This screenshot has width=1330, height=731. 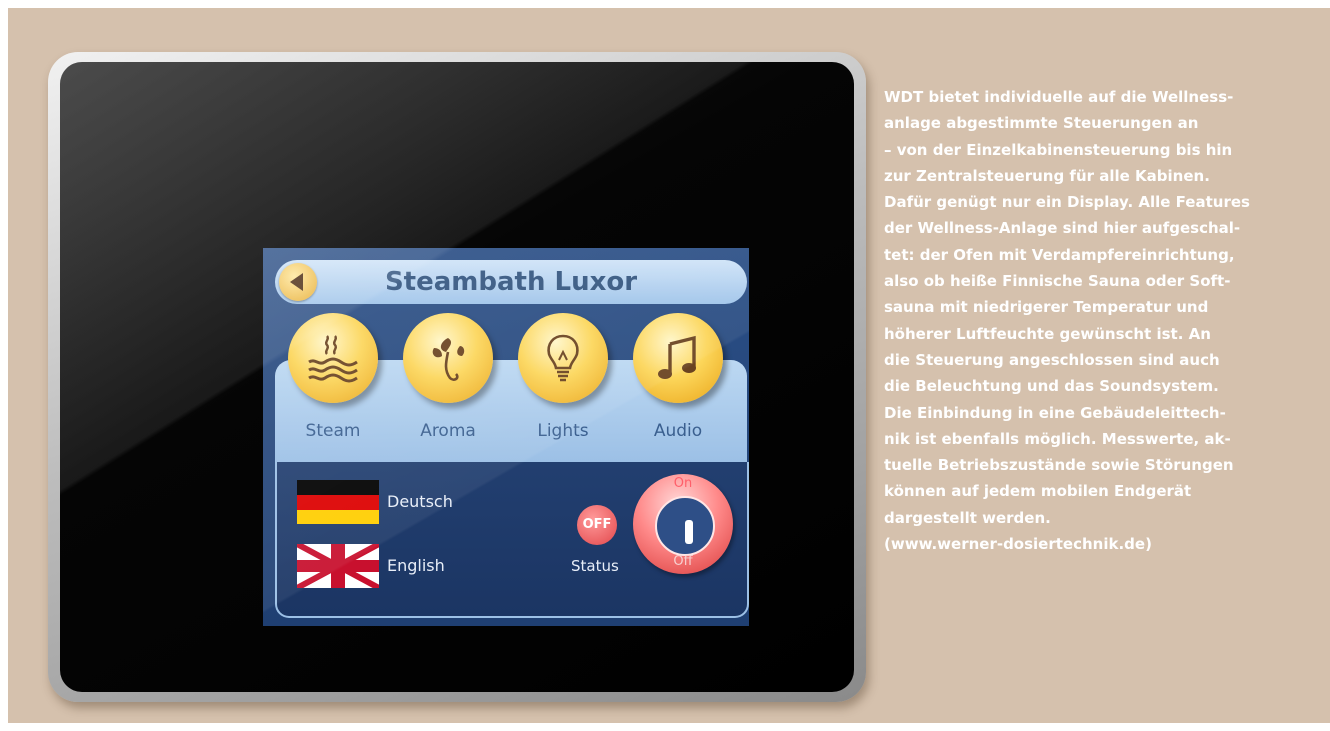 I want to click on article-line: höherer Luftfeuchte gewünscht ist. An, so click(x=1047, y=333).